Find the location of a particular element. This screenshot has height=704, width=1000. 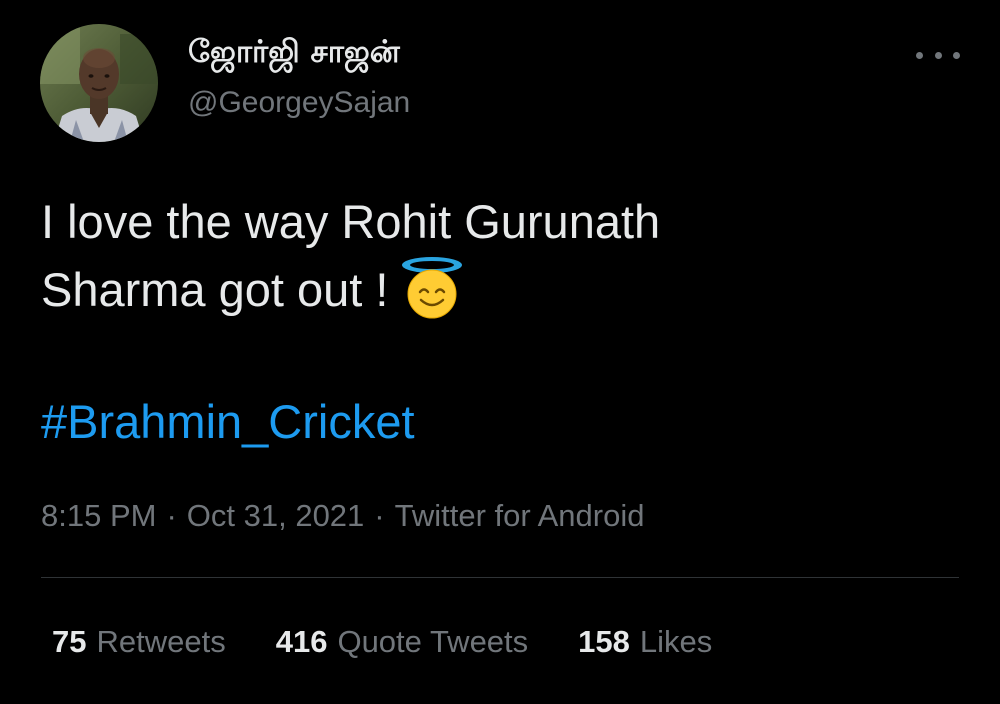

likes-count: 158 is located at coordinates (604, 641).